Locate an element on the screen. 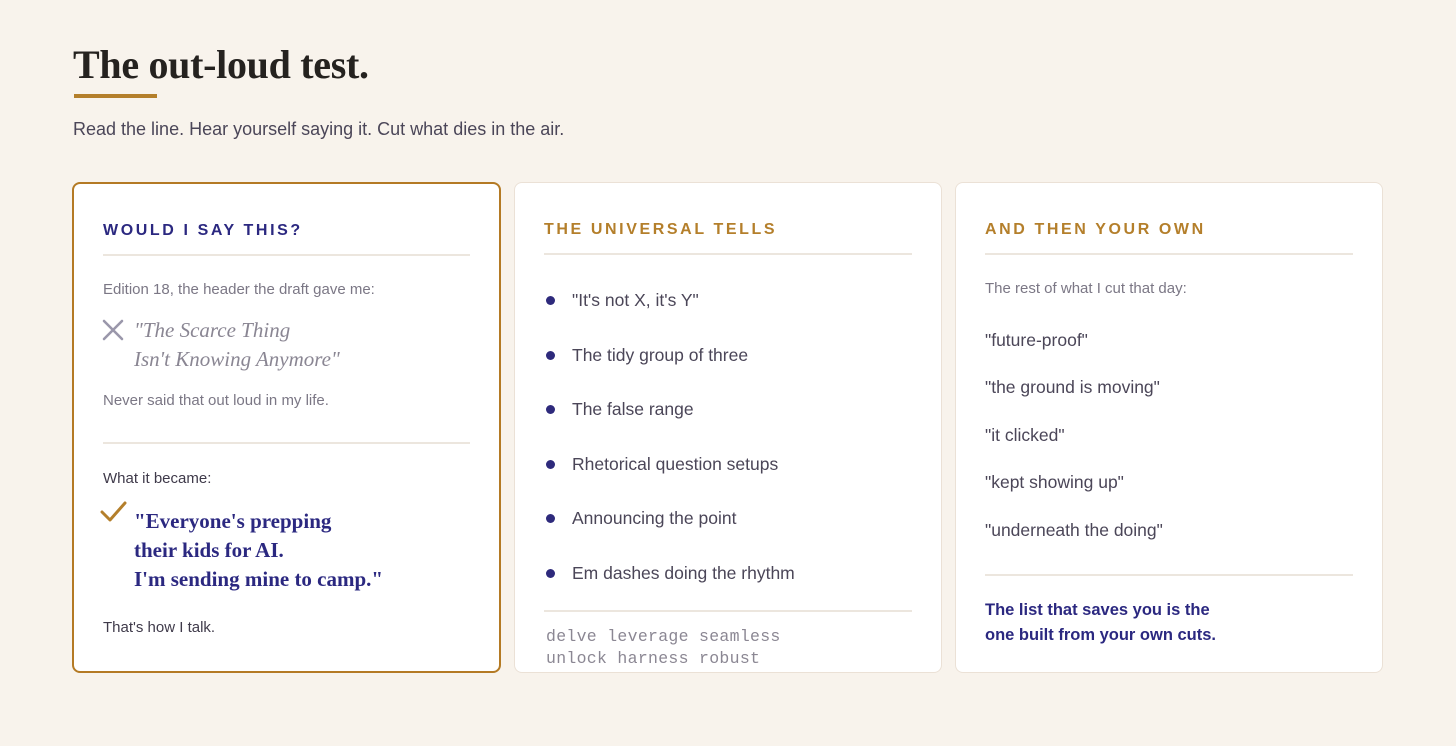 This screenshot has height=746, width=1456. accepted-line: their kids for AI. is located at coordinates (209, 550).